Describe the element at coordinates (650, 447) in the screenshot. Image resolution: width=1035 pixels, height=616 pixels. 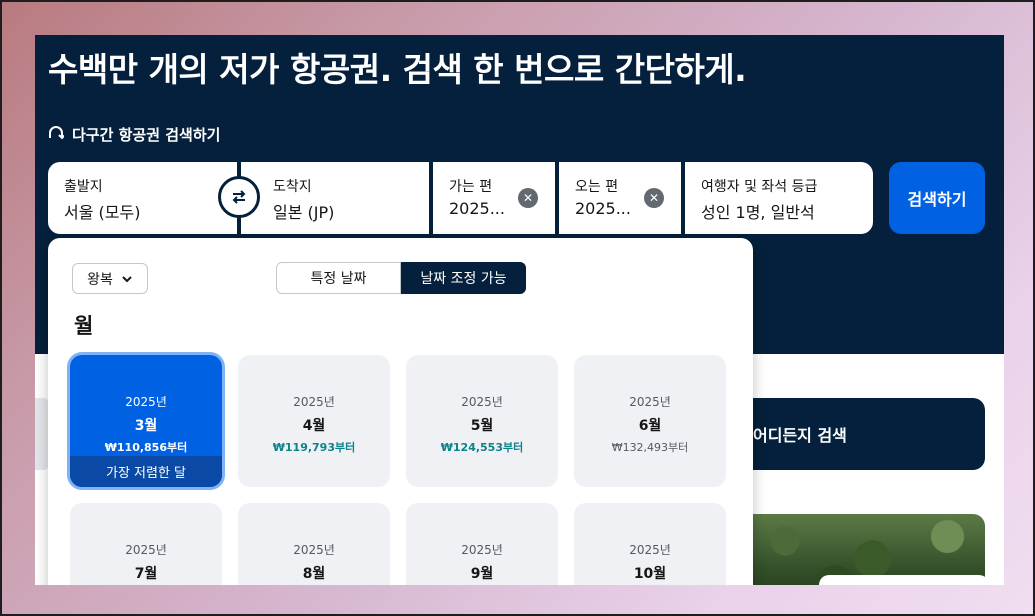
I see `month-price: ₩132,493부터` at that location.